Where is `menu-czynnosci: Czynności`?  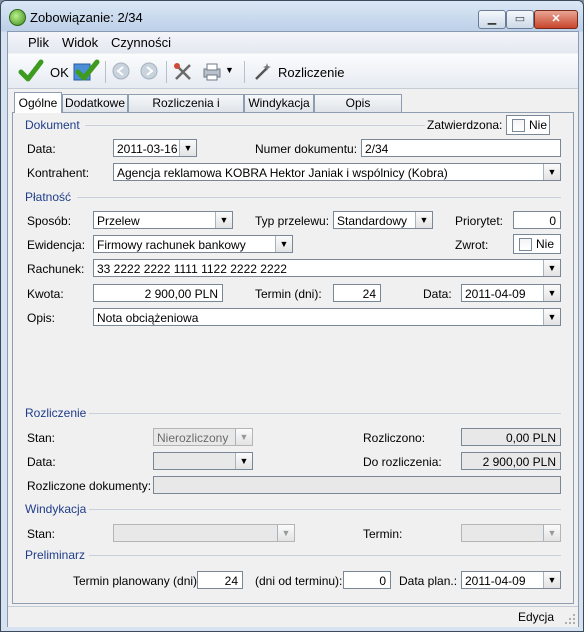 menu-czynnosci: Czynności is located at coordinates (141, 42).